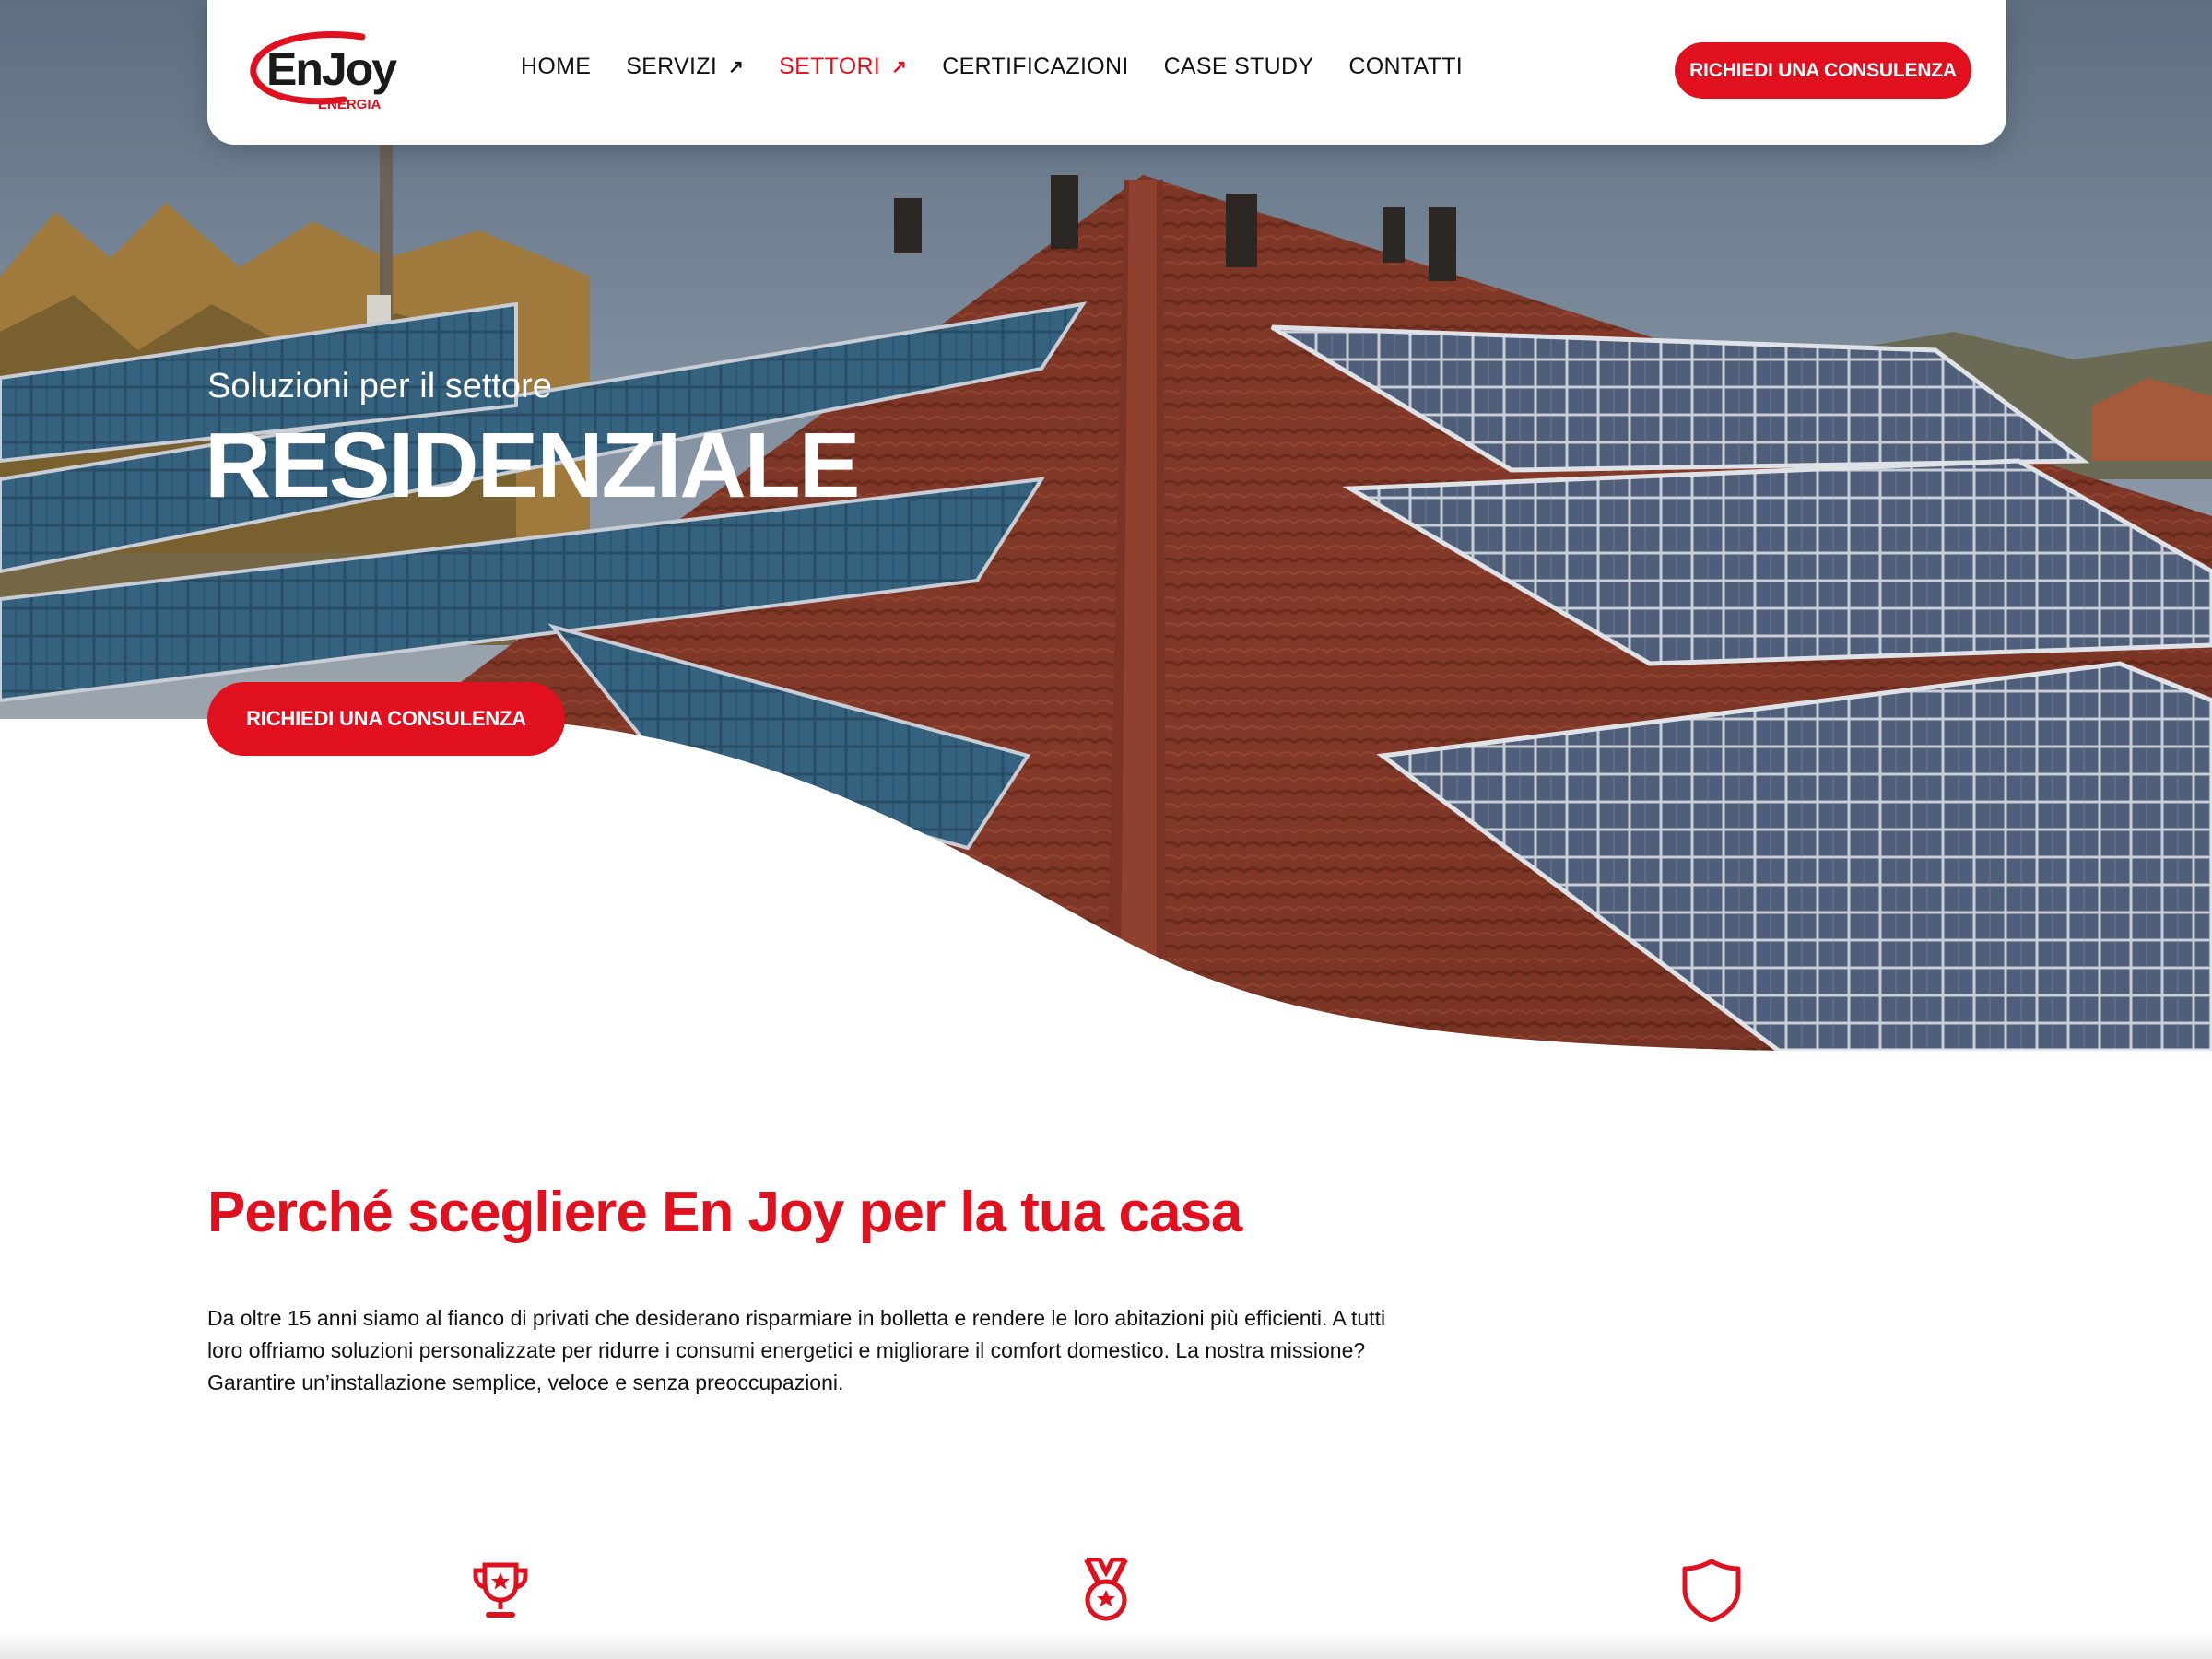  Describe the element at coordinates (672, 66) in the screenshot. I see `nav-servizi-label: SERVIZI` at that location.